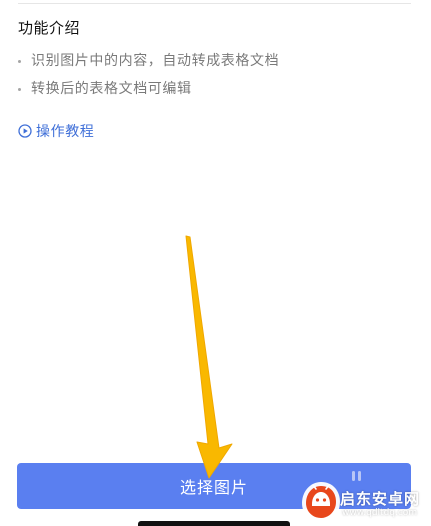 The image size is (431, 526). I want to click on top-divider, so click(214, 3).